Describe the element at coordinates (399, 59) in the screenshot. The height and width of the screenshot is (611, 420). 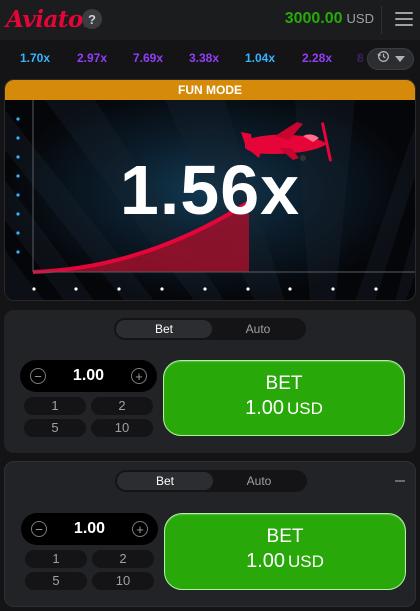
I see `chevron-down-icon` at that location.